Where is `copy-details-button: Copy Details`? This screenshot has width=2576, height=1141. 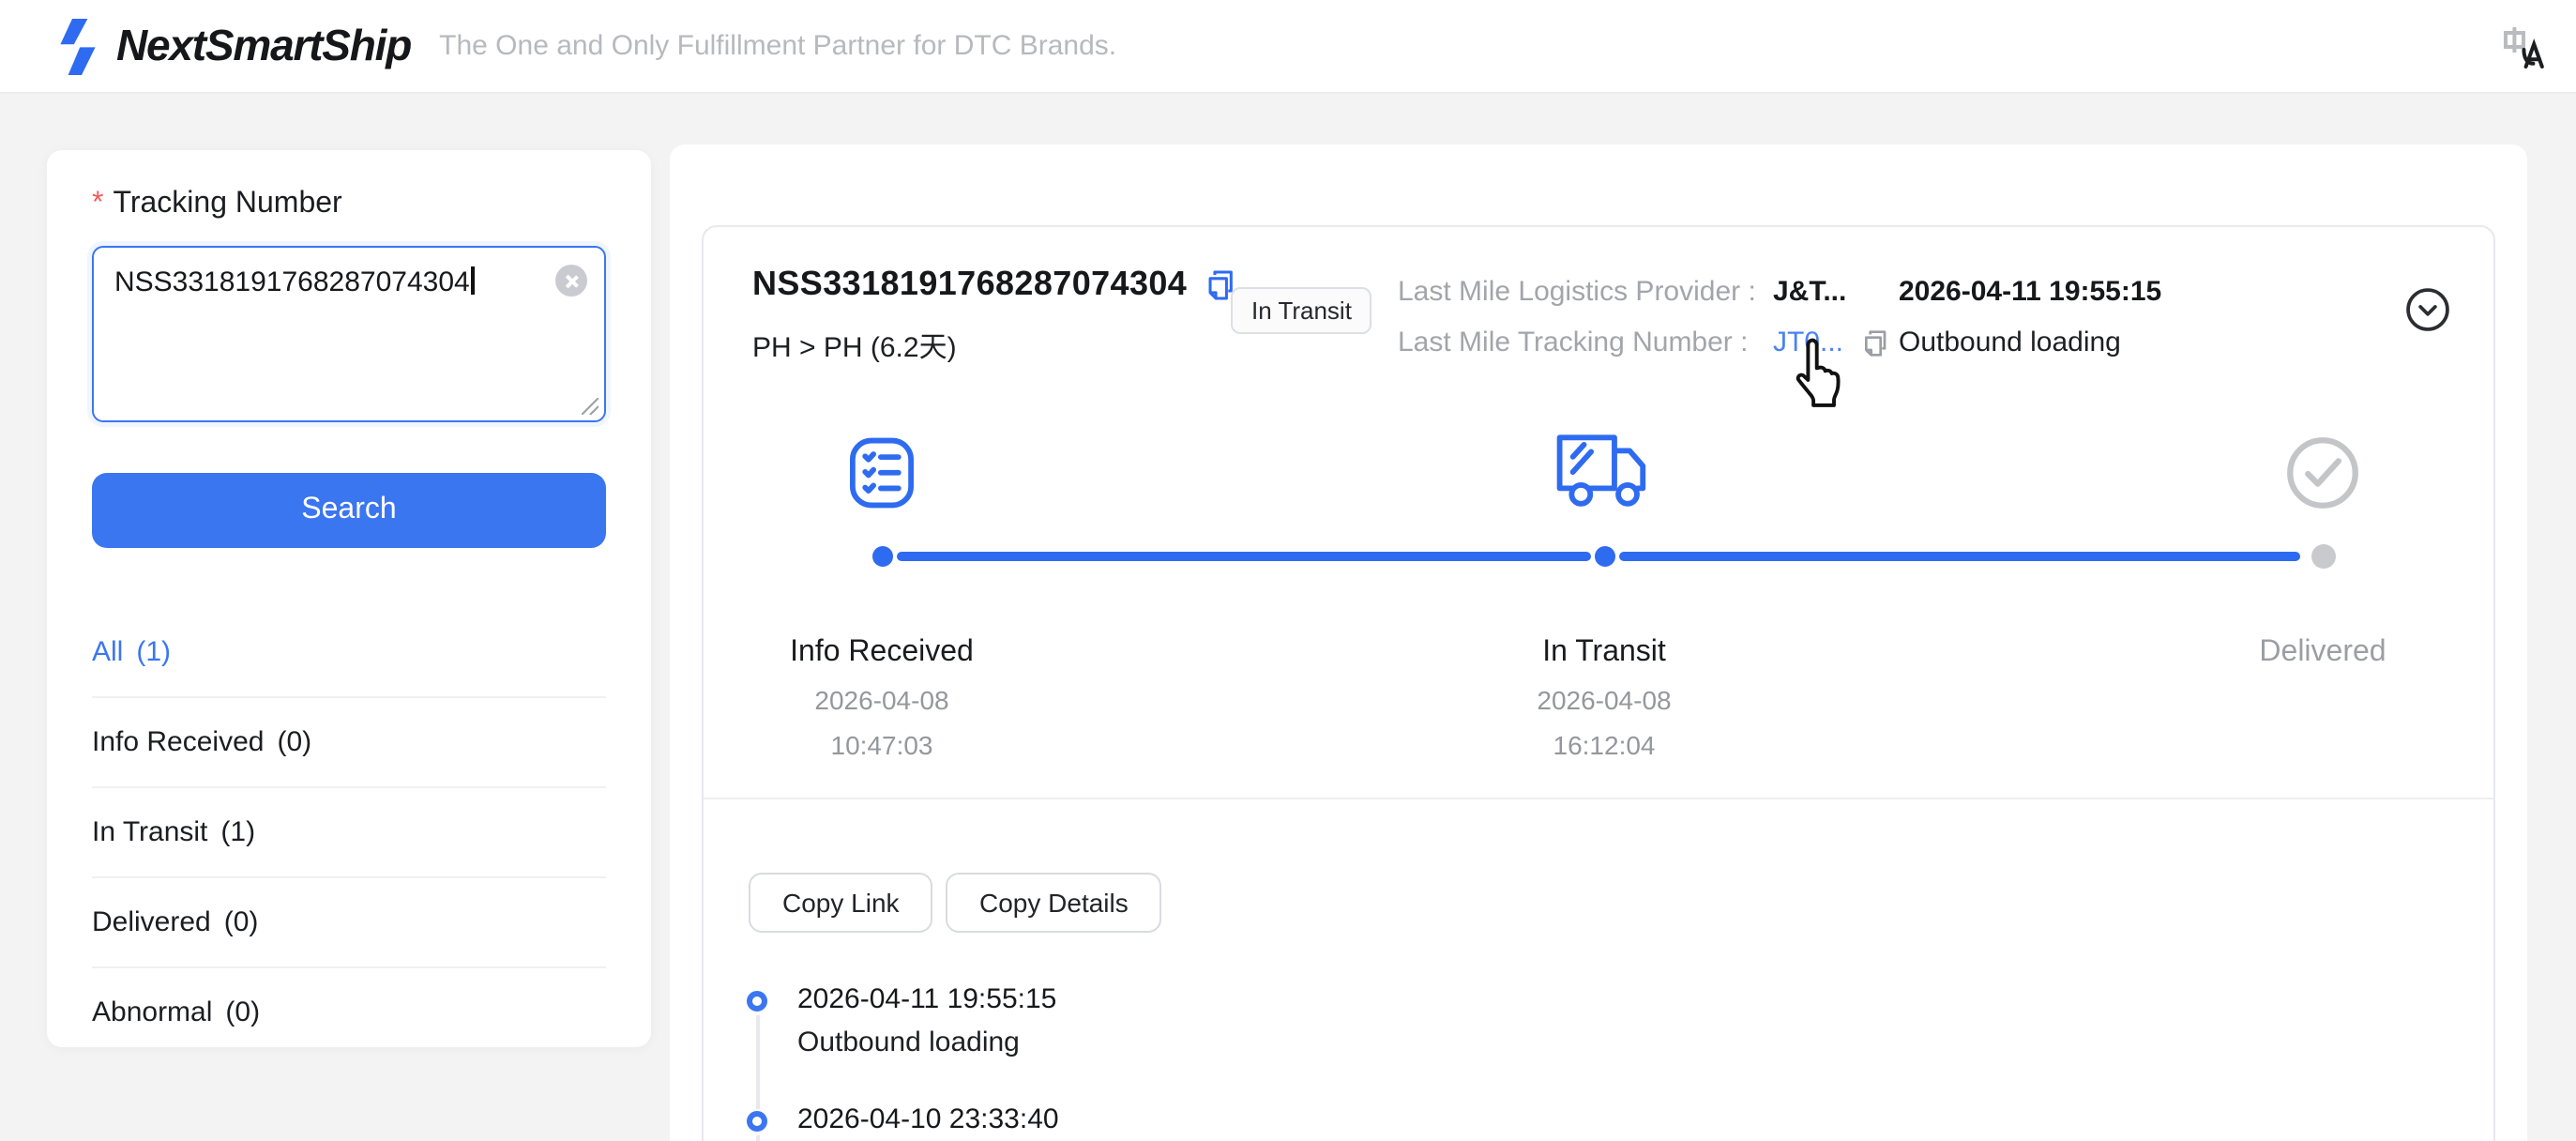 copy-details-button: Copy Details is located at coordinates (1054, 903).